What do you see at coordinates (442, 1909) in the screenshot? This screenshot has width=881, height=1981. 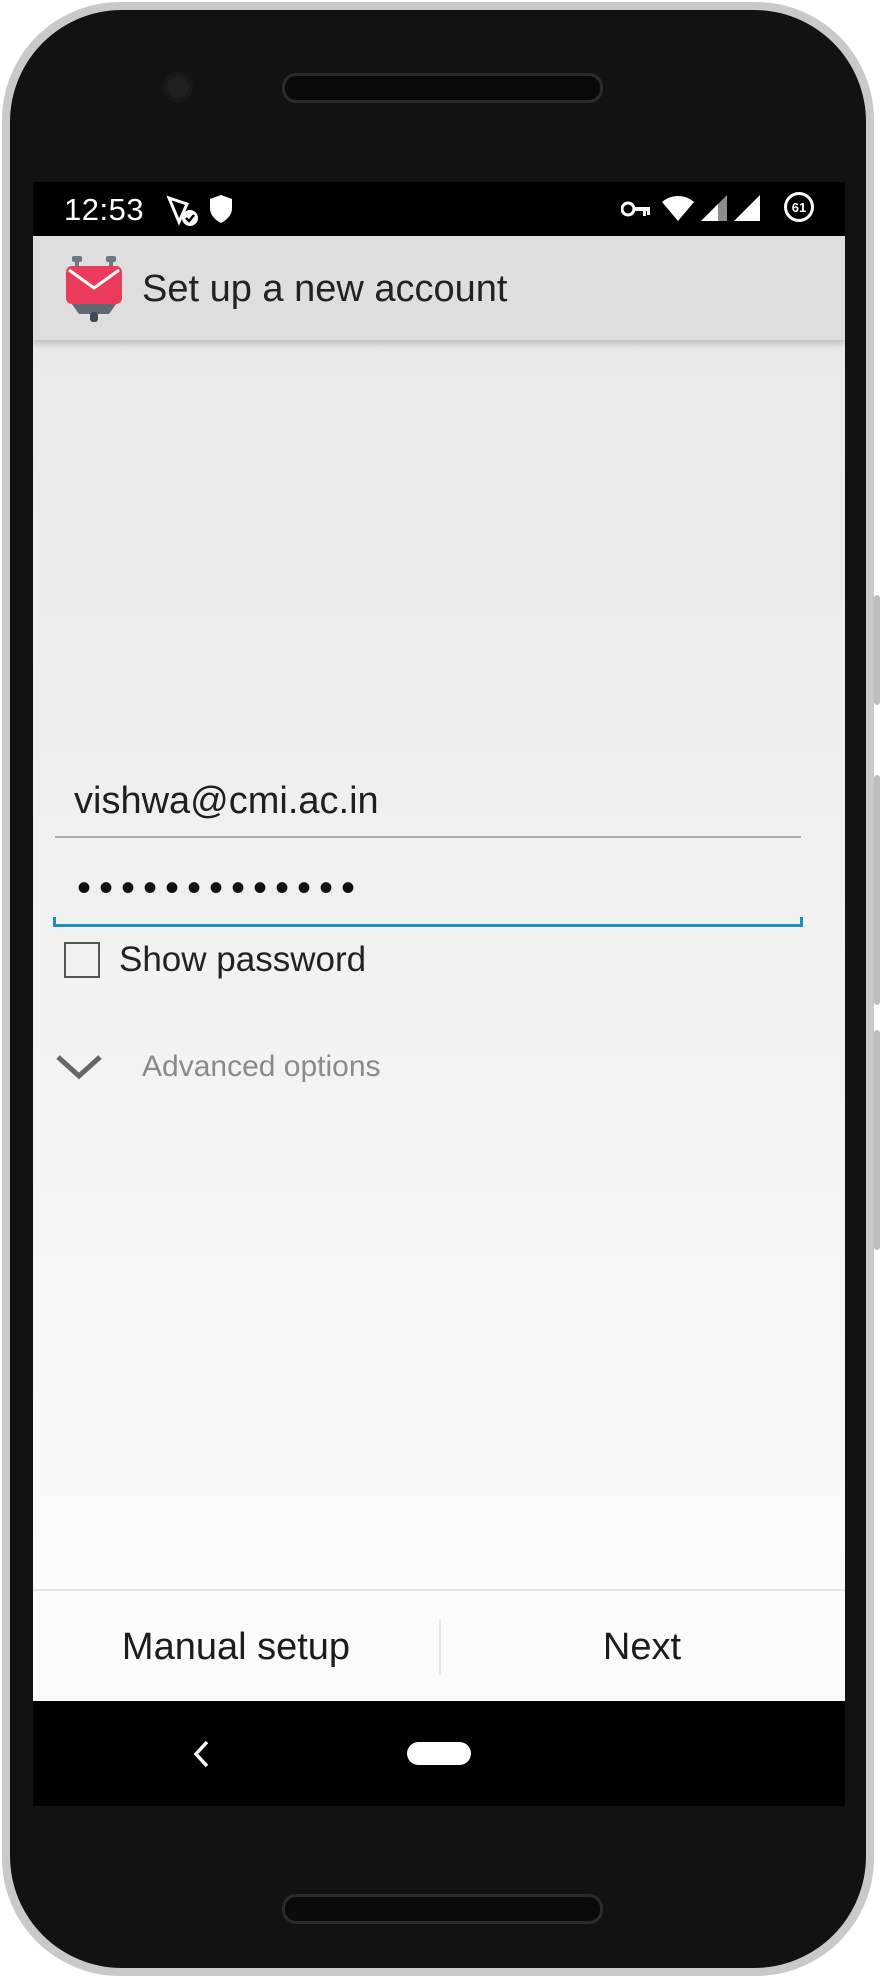 I see `bottom-speaker` at bounding box center [442, 1909].